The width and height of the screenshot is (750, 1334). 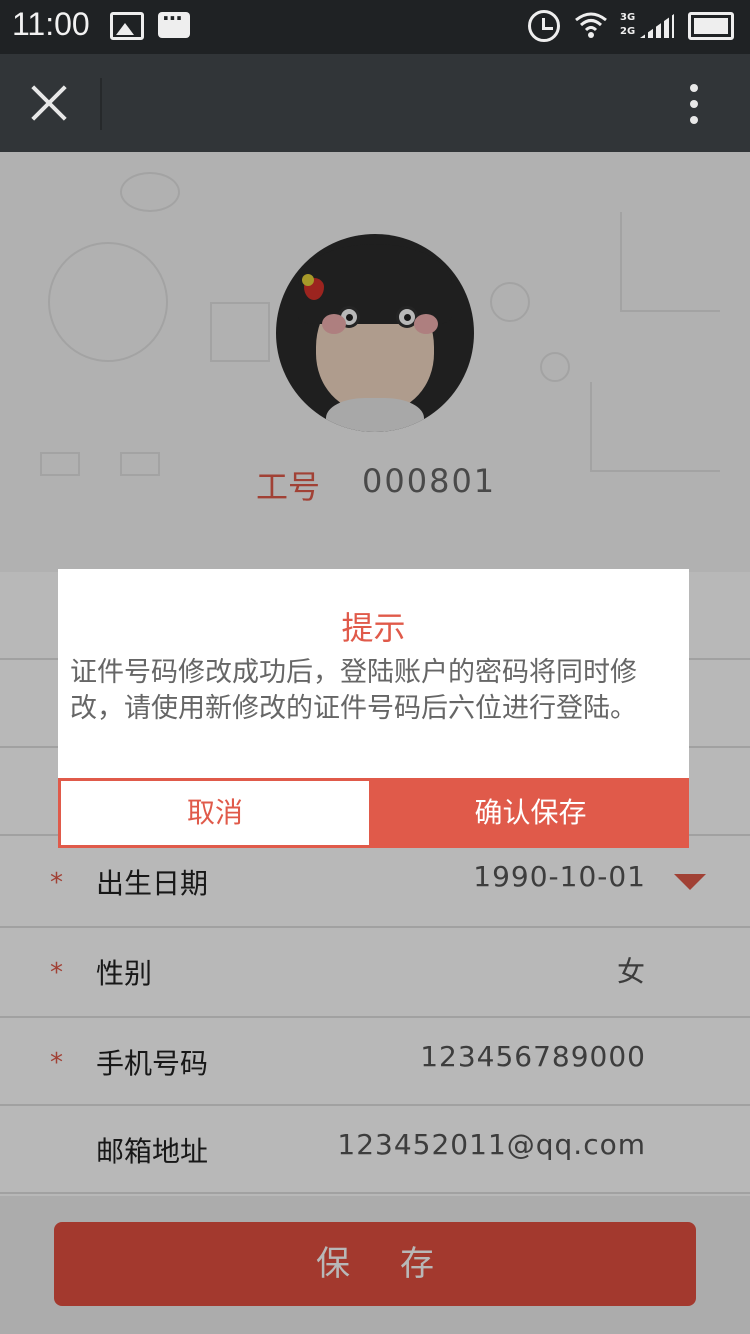 I want to click on alarm-icon, so click(x=544, y=26).